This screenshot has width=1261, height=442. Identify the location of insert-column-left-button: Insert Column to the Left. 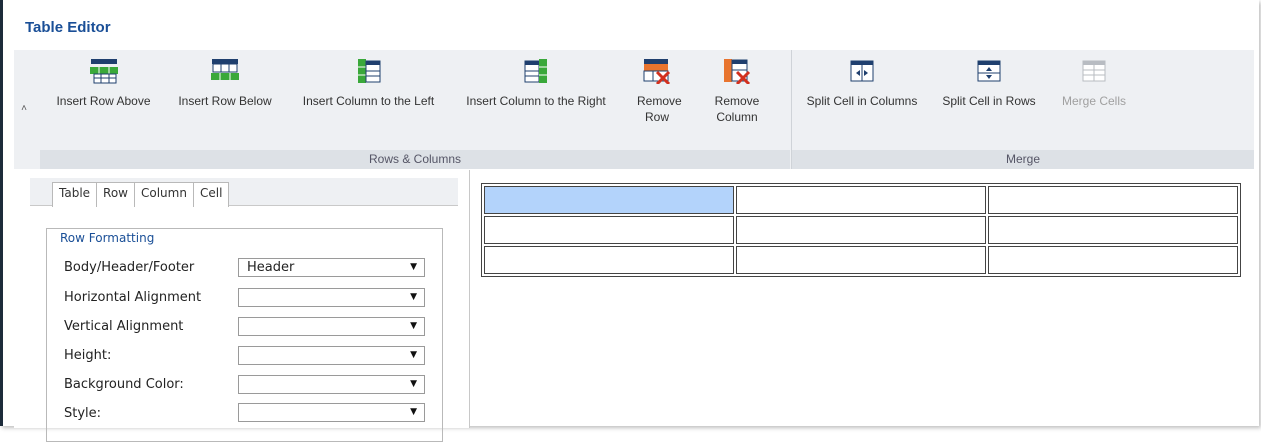
(368, 83).